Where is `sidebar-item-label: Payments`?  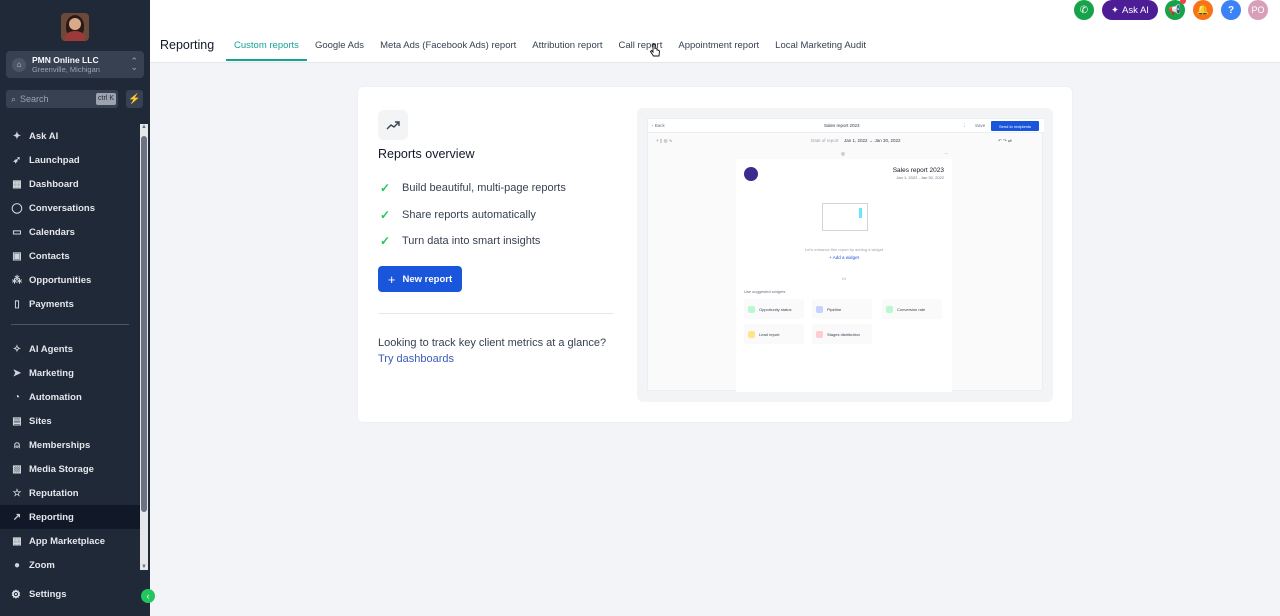 sidebar-item-label: Payments is located at coordinates (51, 304).